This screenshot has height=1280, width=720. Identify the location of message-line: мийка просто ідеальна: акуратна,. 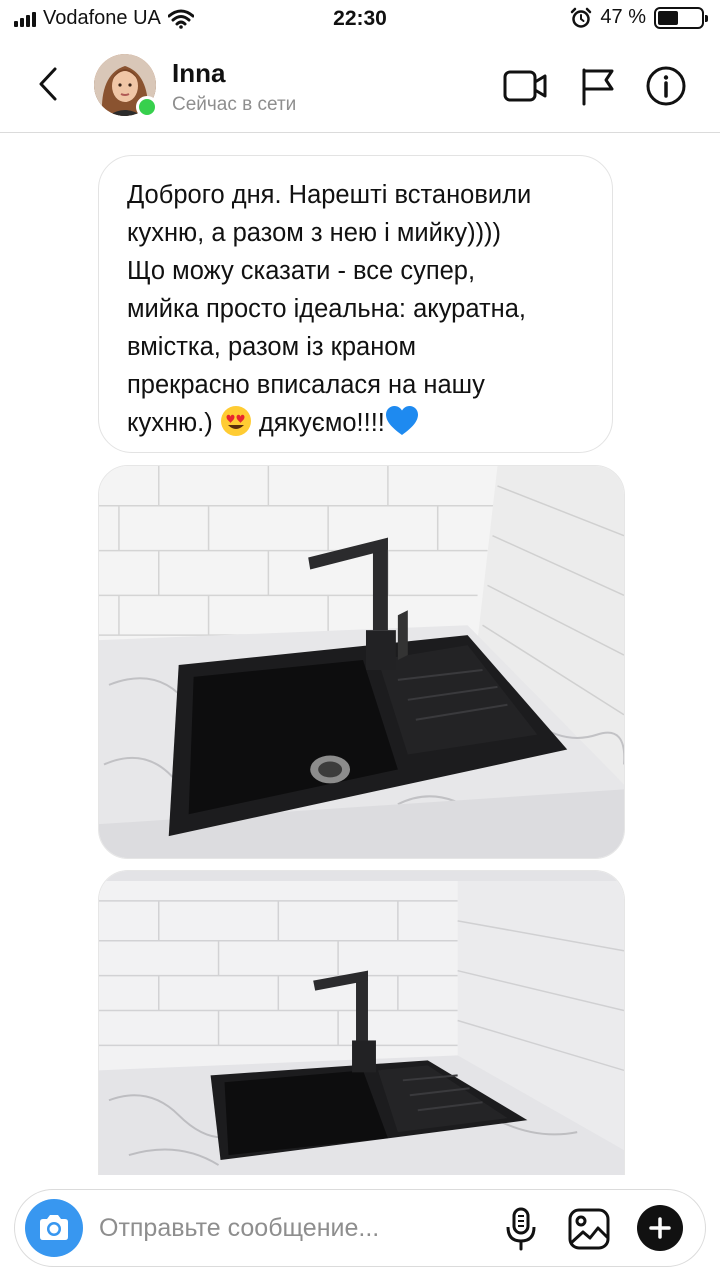
(327, 309).